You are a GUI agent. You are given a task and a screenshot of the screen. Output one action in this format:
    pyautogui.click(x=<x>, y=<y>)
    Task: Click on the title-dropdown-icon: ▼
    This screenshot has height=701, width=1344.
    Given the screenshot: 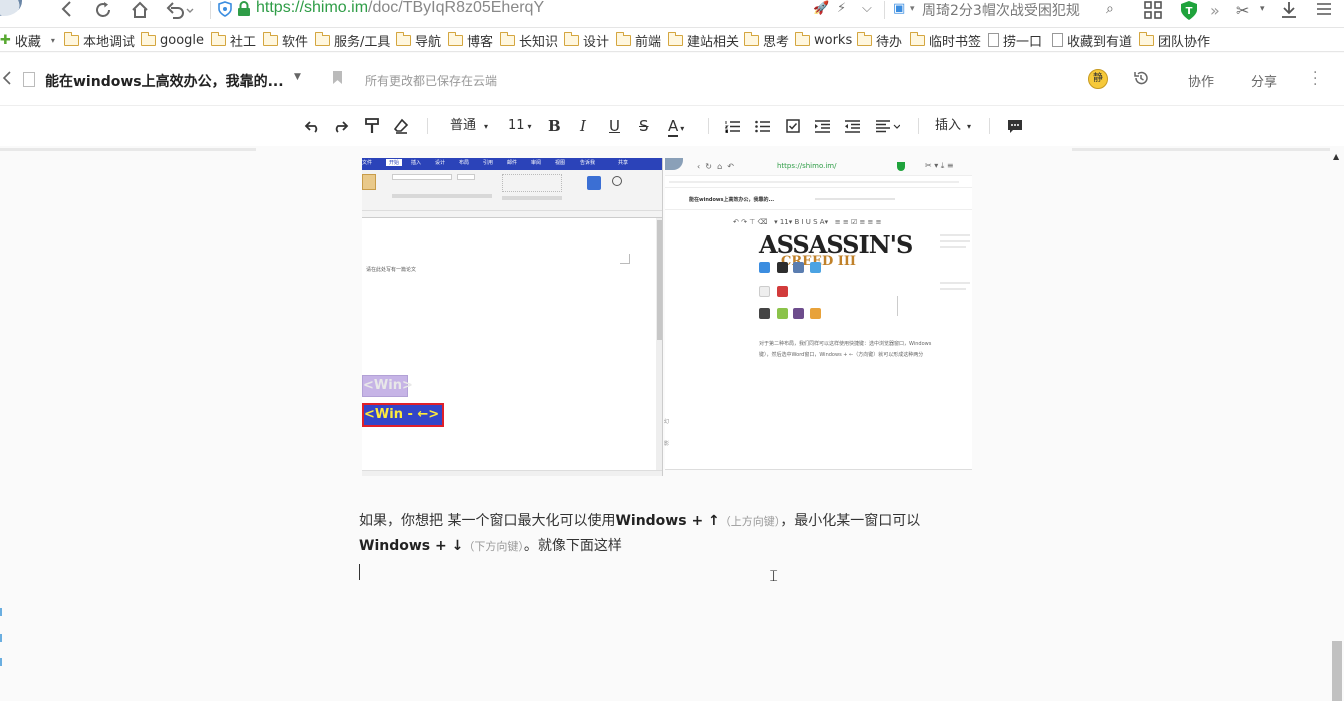 What is the action you would take?
    pyautogui.click(x=297, y=77)
    